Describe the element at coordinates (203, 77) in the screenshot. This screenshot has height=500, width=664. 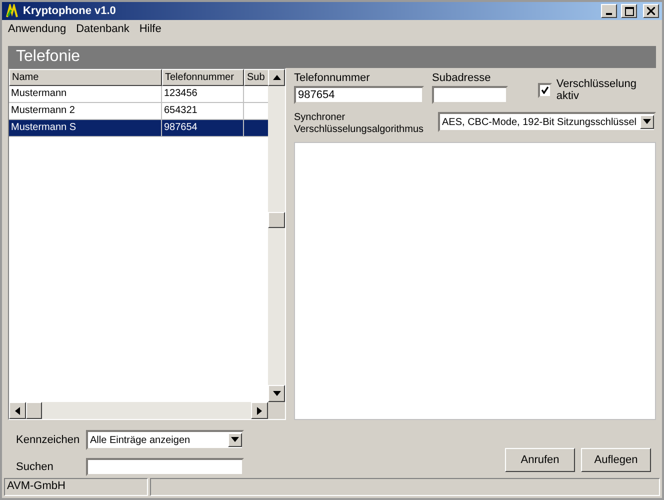
I see `column-header: Telefonnummer` at that location.